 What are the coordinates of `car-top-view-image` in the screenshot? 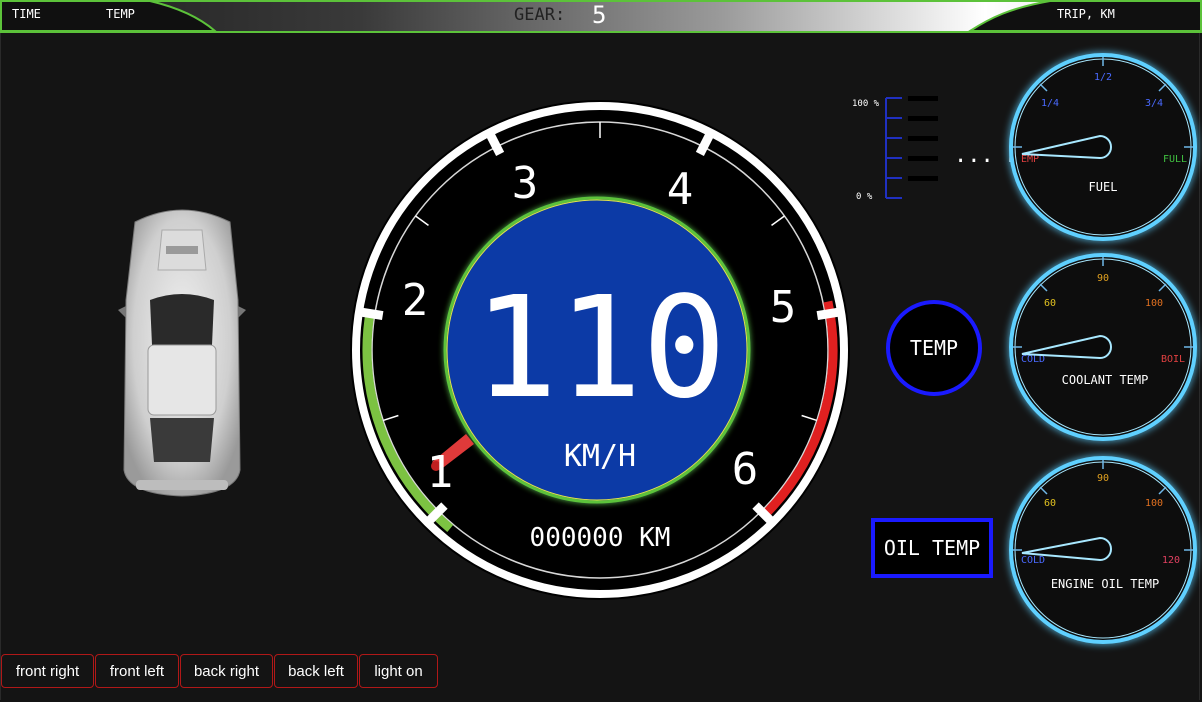 It's located at (182, 353).